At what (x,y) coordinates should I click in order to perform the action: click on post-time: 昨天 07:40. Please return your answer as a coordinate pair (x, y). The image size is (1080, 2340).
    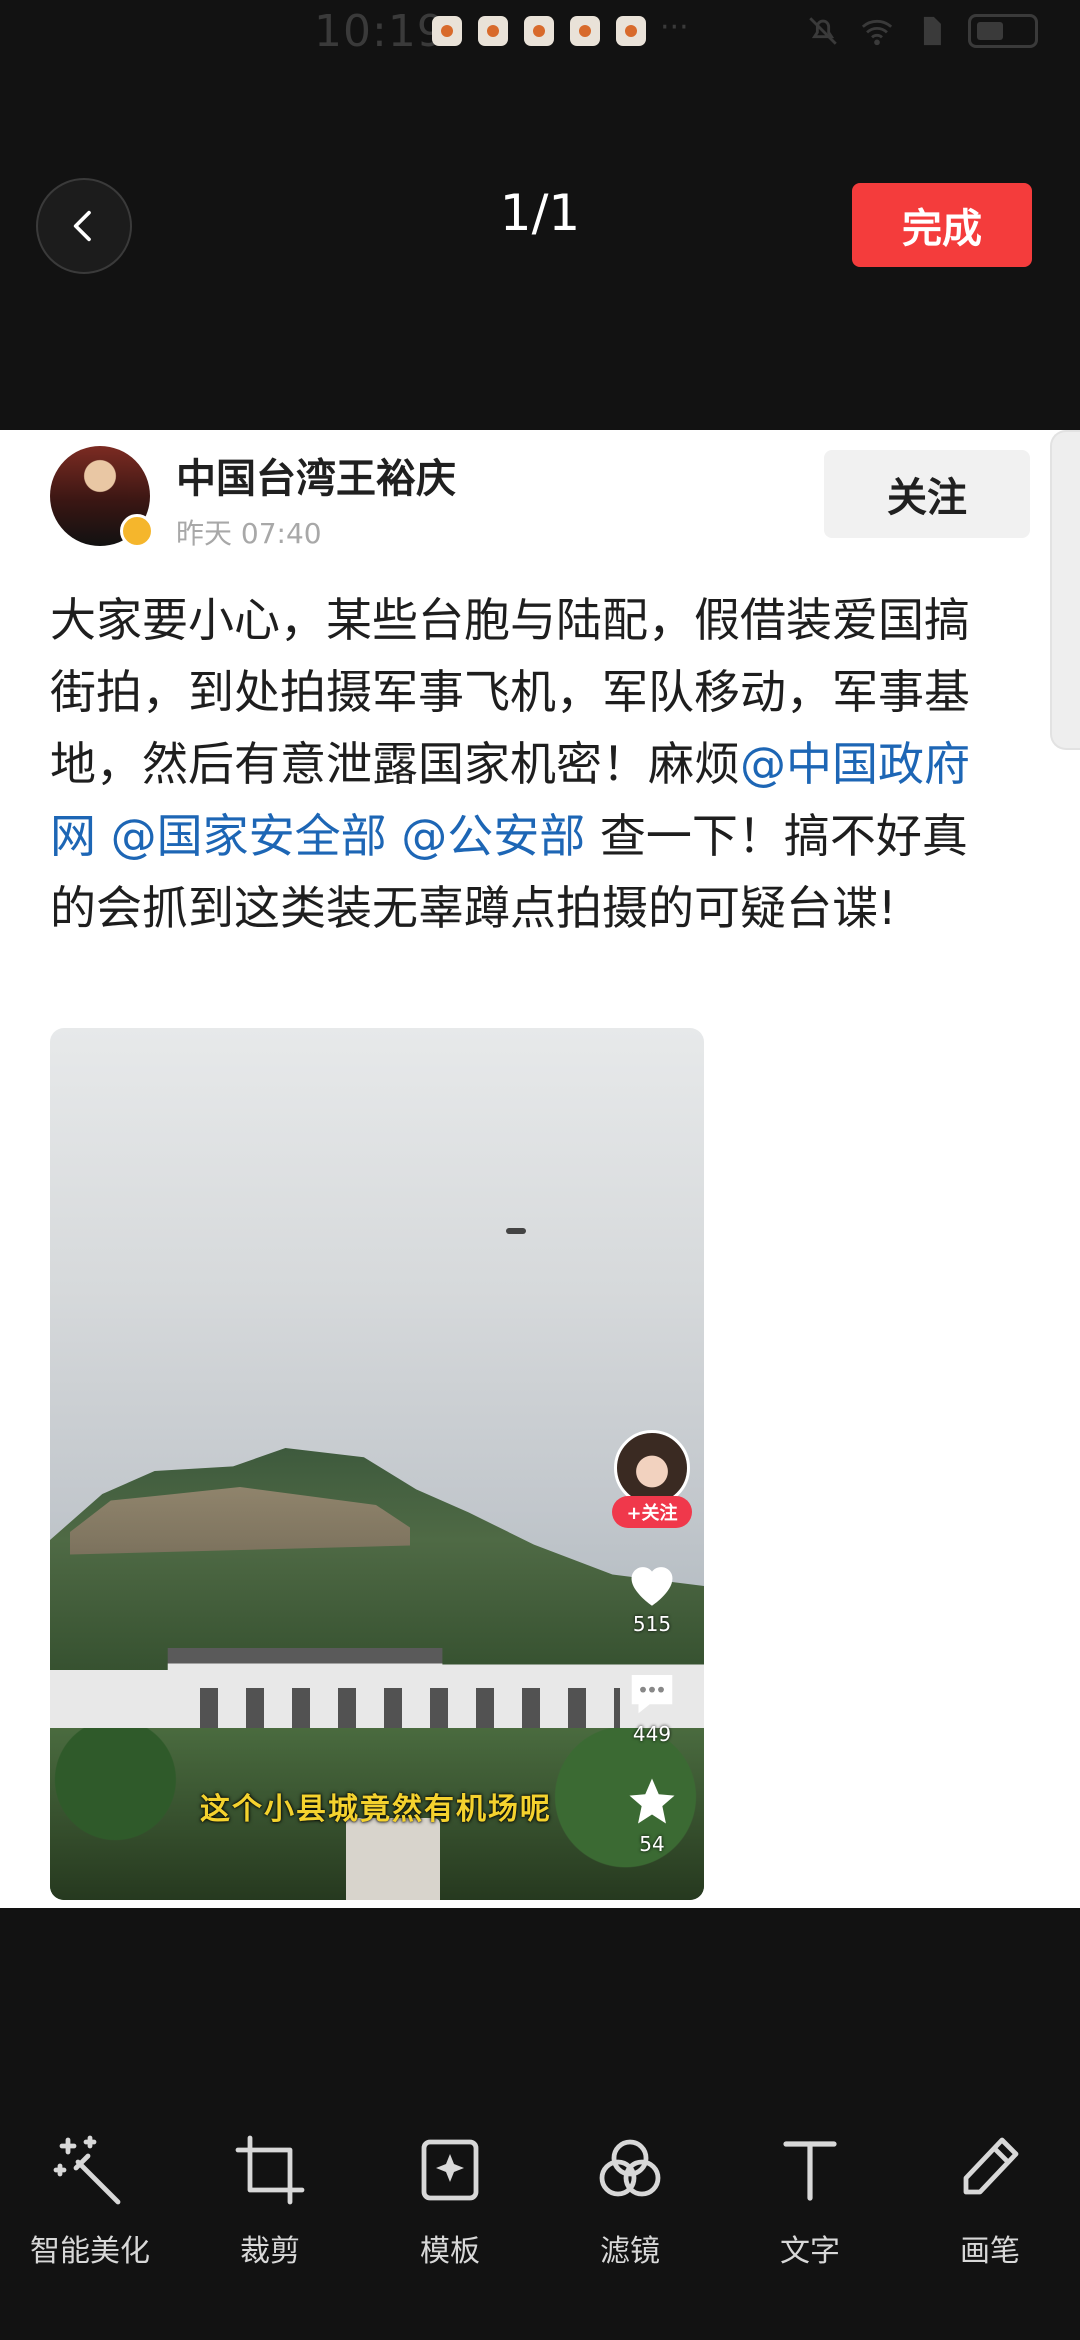
    Looking at the image, I should click on (249, 533).